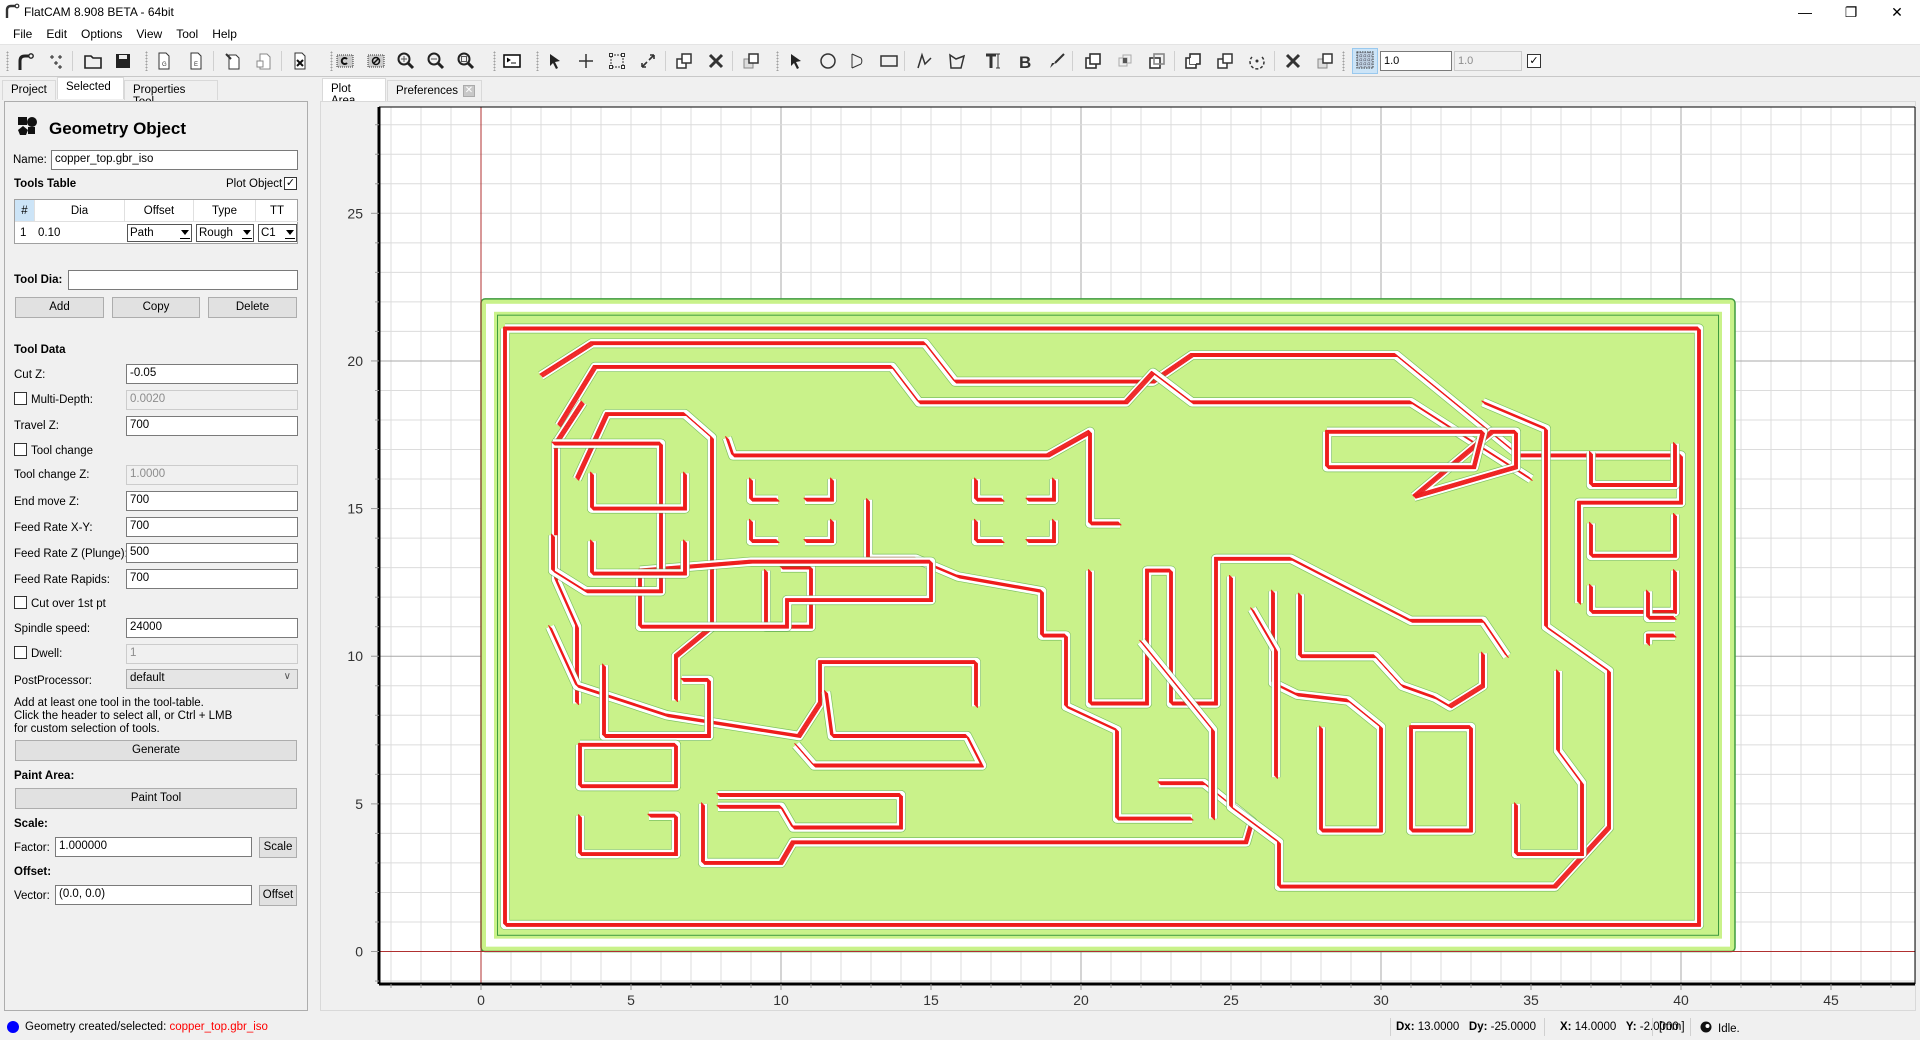 The image size is (1920, 1040). Describe the element at coordinates (25, 211) in the screenshot. I see `col-header-num: #` at that location.